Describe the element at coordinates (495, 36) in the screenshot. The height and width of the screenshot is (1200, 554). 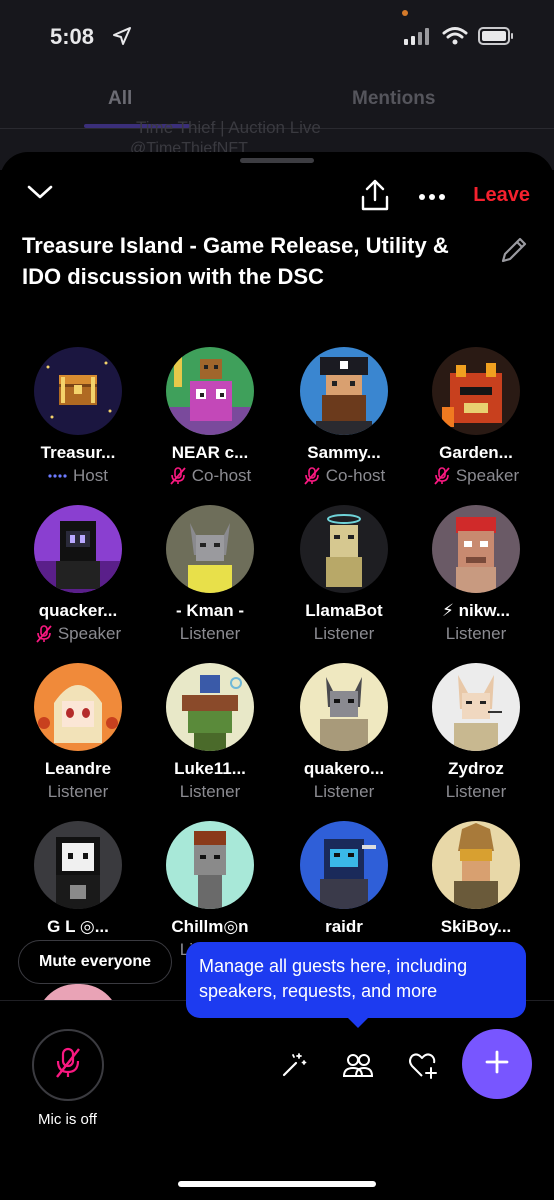
I see `battery-icon` at that location.